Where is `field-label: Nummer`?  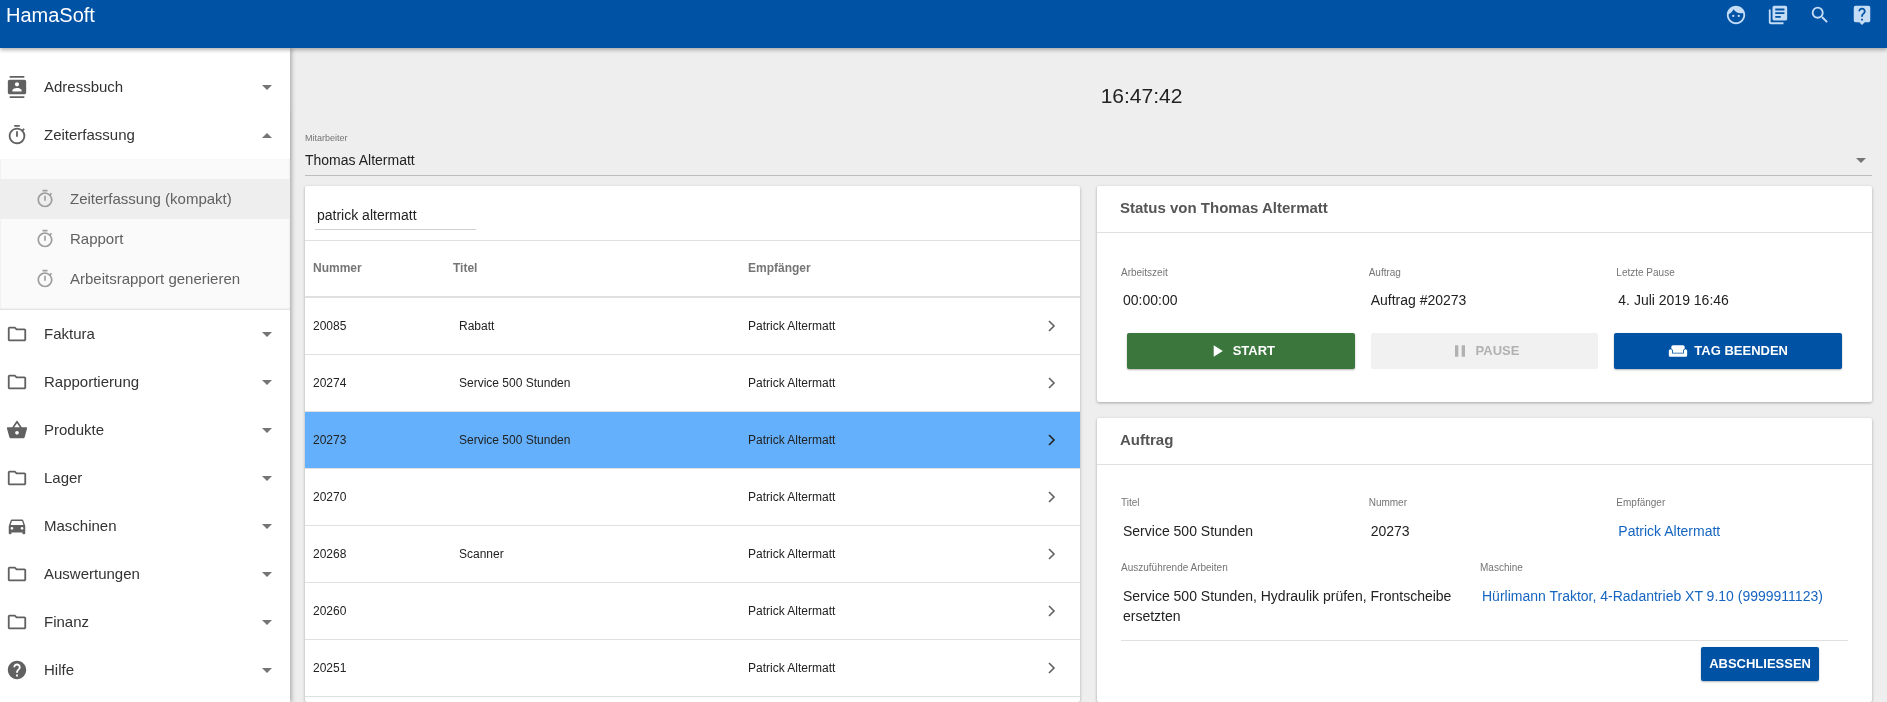 field-label: Nummer is located at coordinates (1387, 502).